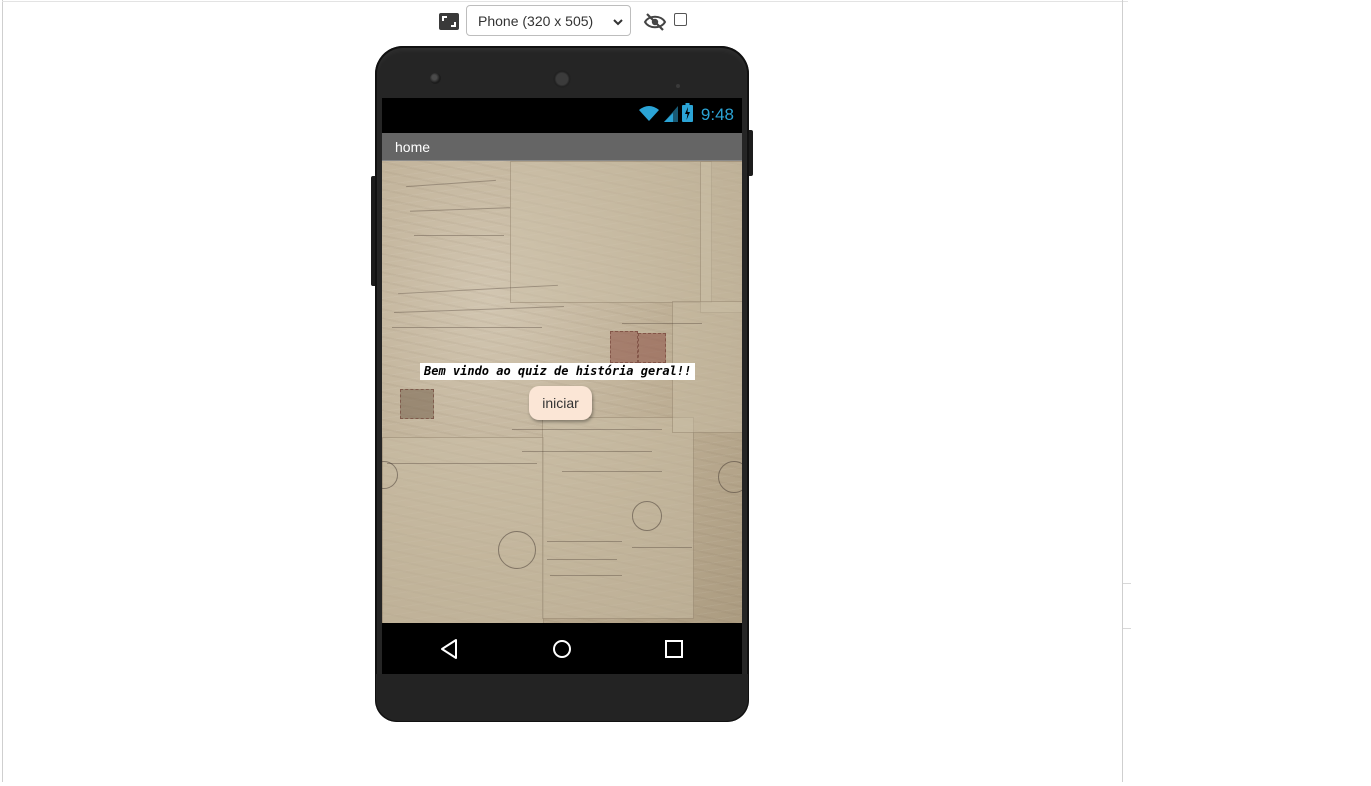 The width and height of the screenshot is (1371, 786). I want to click on show-hidden-checkbox, so click(680, 19).